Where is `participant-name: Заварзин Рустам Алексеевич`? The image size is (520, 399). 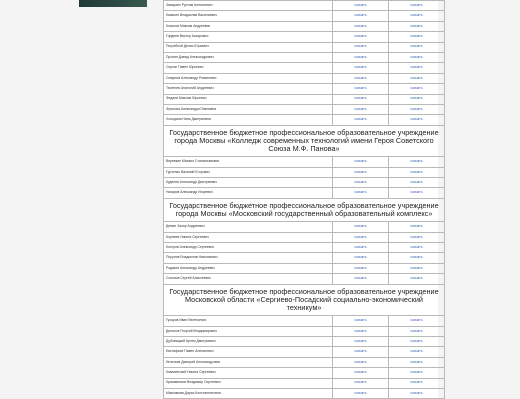
participant-name: Заварзин Рустам Алексеевич is located at coordinates (248, 6).